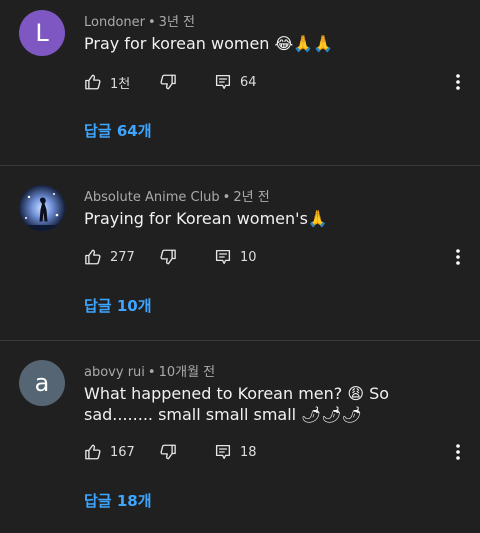 This screenshot has height=533, width=480. I want to click on avatar: L, so click(42, 33).